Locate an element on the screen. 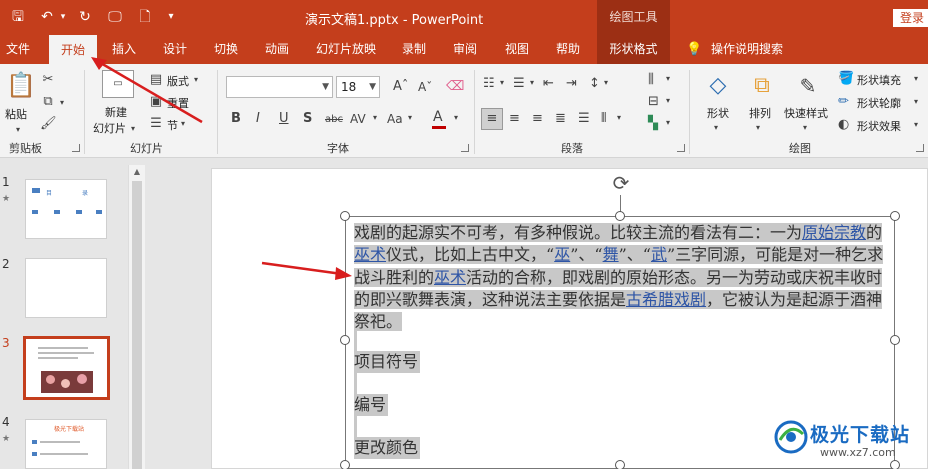 The width and height of the screenshot is (928, 469). change-case-button: Aa is located at coordinates (395, 119).